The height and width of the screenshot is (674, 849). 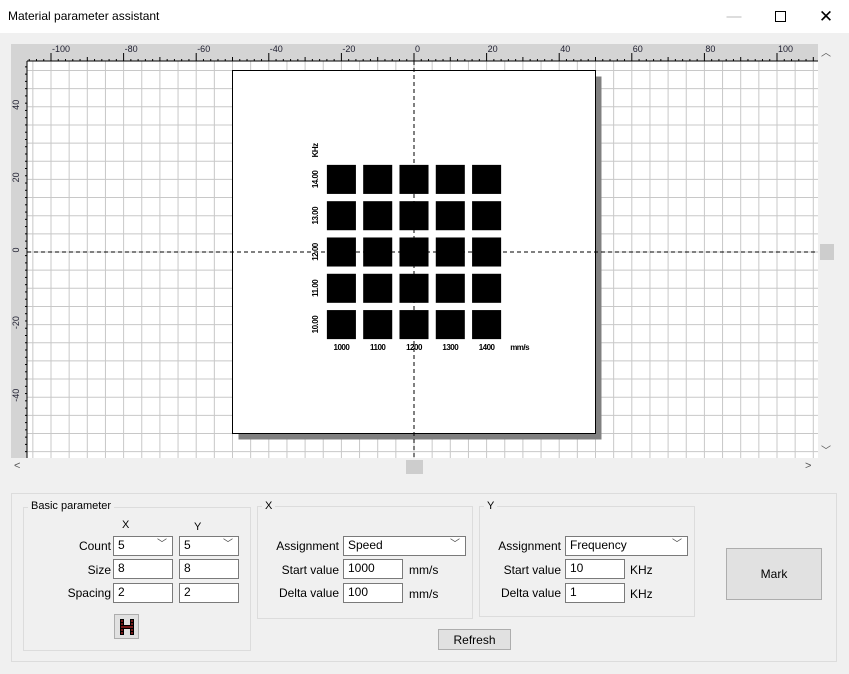 What do you see at coordinates (307, 546) in the screenshot?
I see `x-assignment-label: Assignment` at bounding box center [307, 546].